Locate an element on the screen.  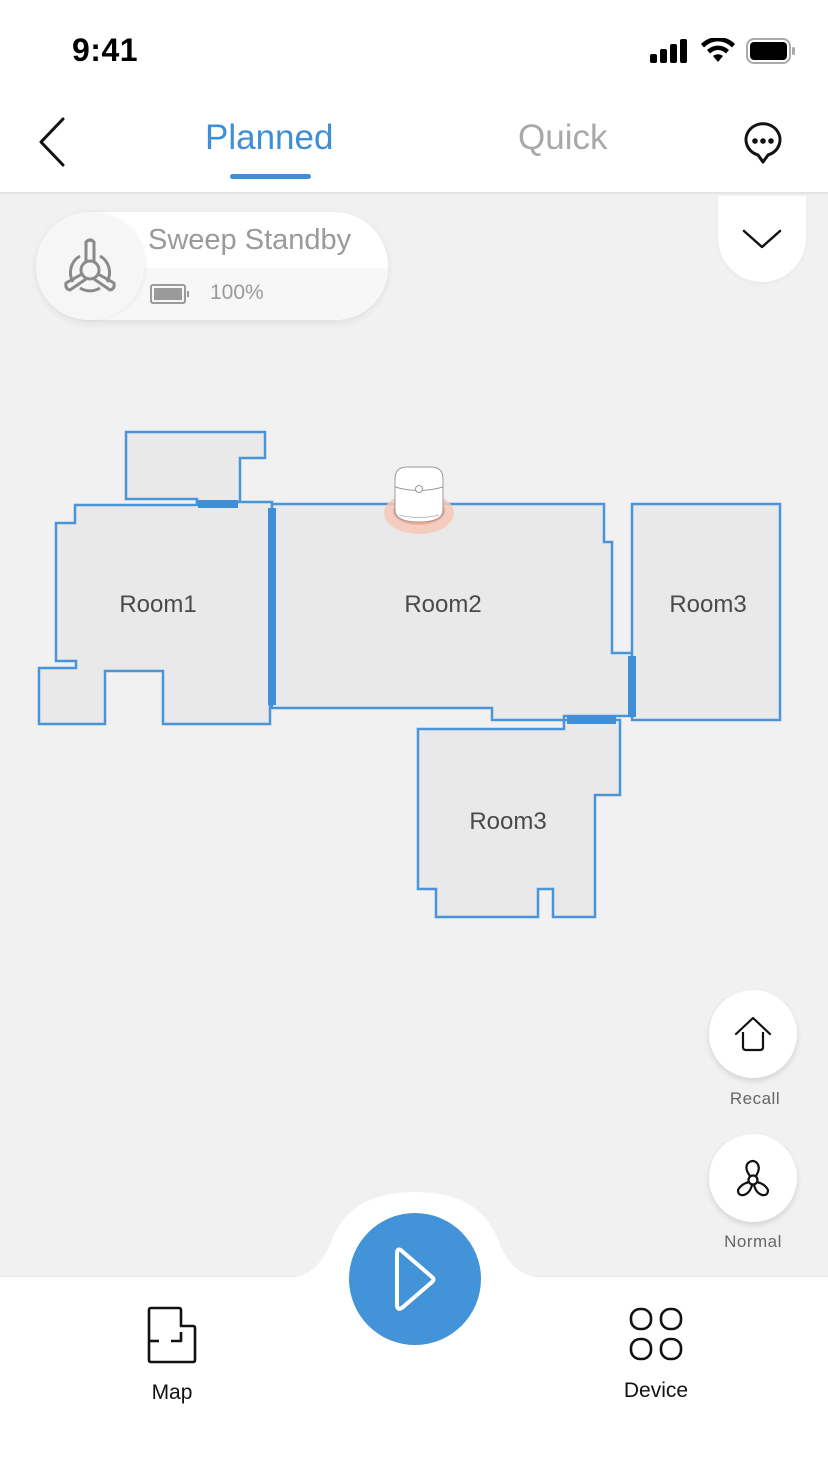
bottom-nav-map-label: Map is located at coordinates (172, 1392).